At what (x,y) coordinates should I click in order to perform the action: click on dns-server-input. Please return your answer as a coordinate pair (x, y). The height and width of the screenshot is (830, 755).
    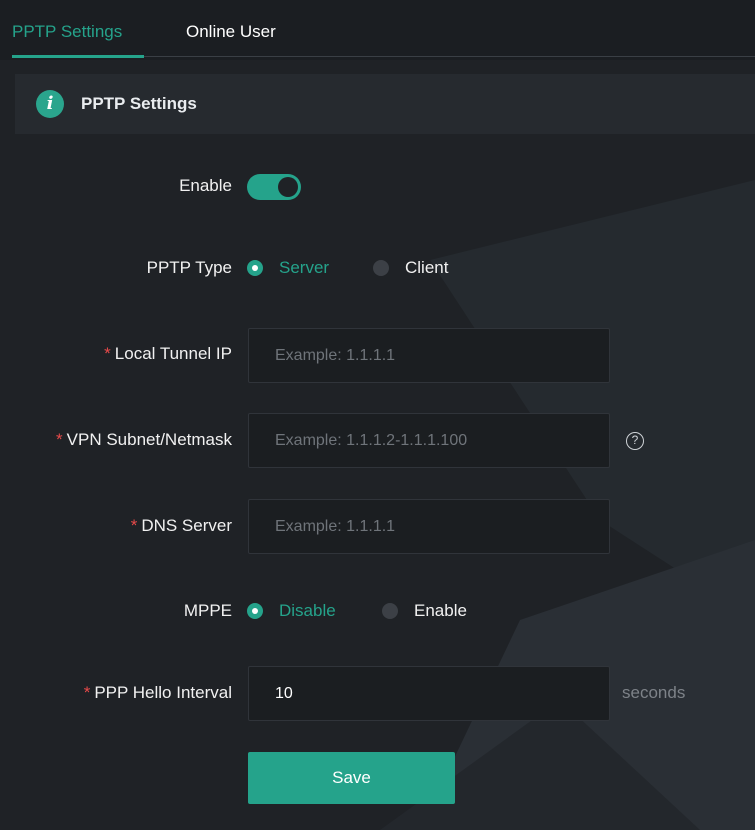
    Looking at the image, I should click on (429, 526).